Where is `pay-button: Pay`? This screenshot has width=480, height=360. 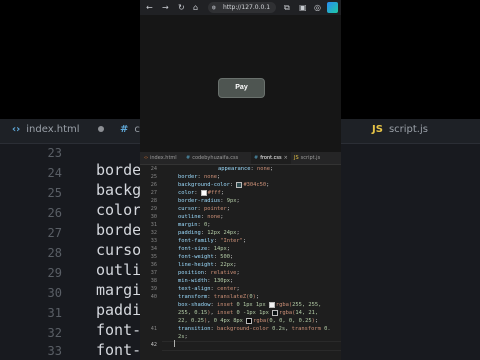 pay-button: Pay is located at coordinates (241, 88).